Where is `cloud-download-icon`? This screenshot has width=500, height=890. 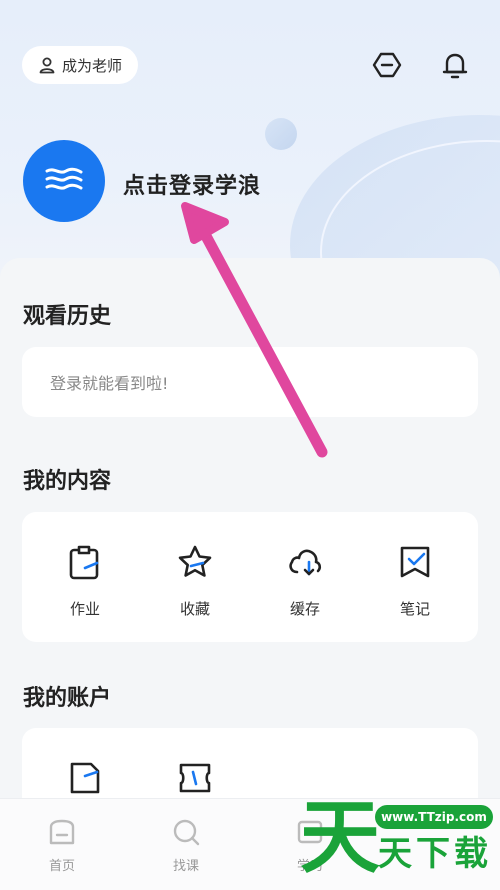 cloud-download-icon is located at coordinates (305, 562).